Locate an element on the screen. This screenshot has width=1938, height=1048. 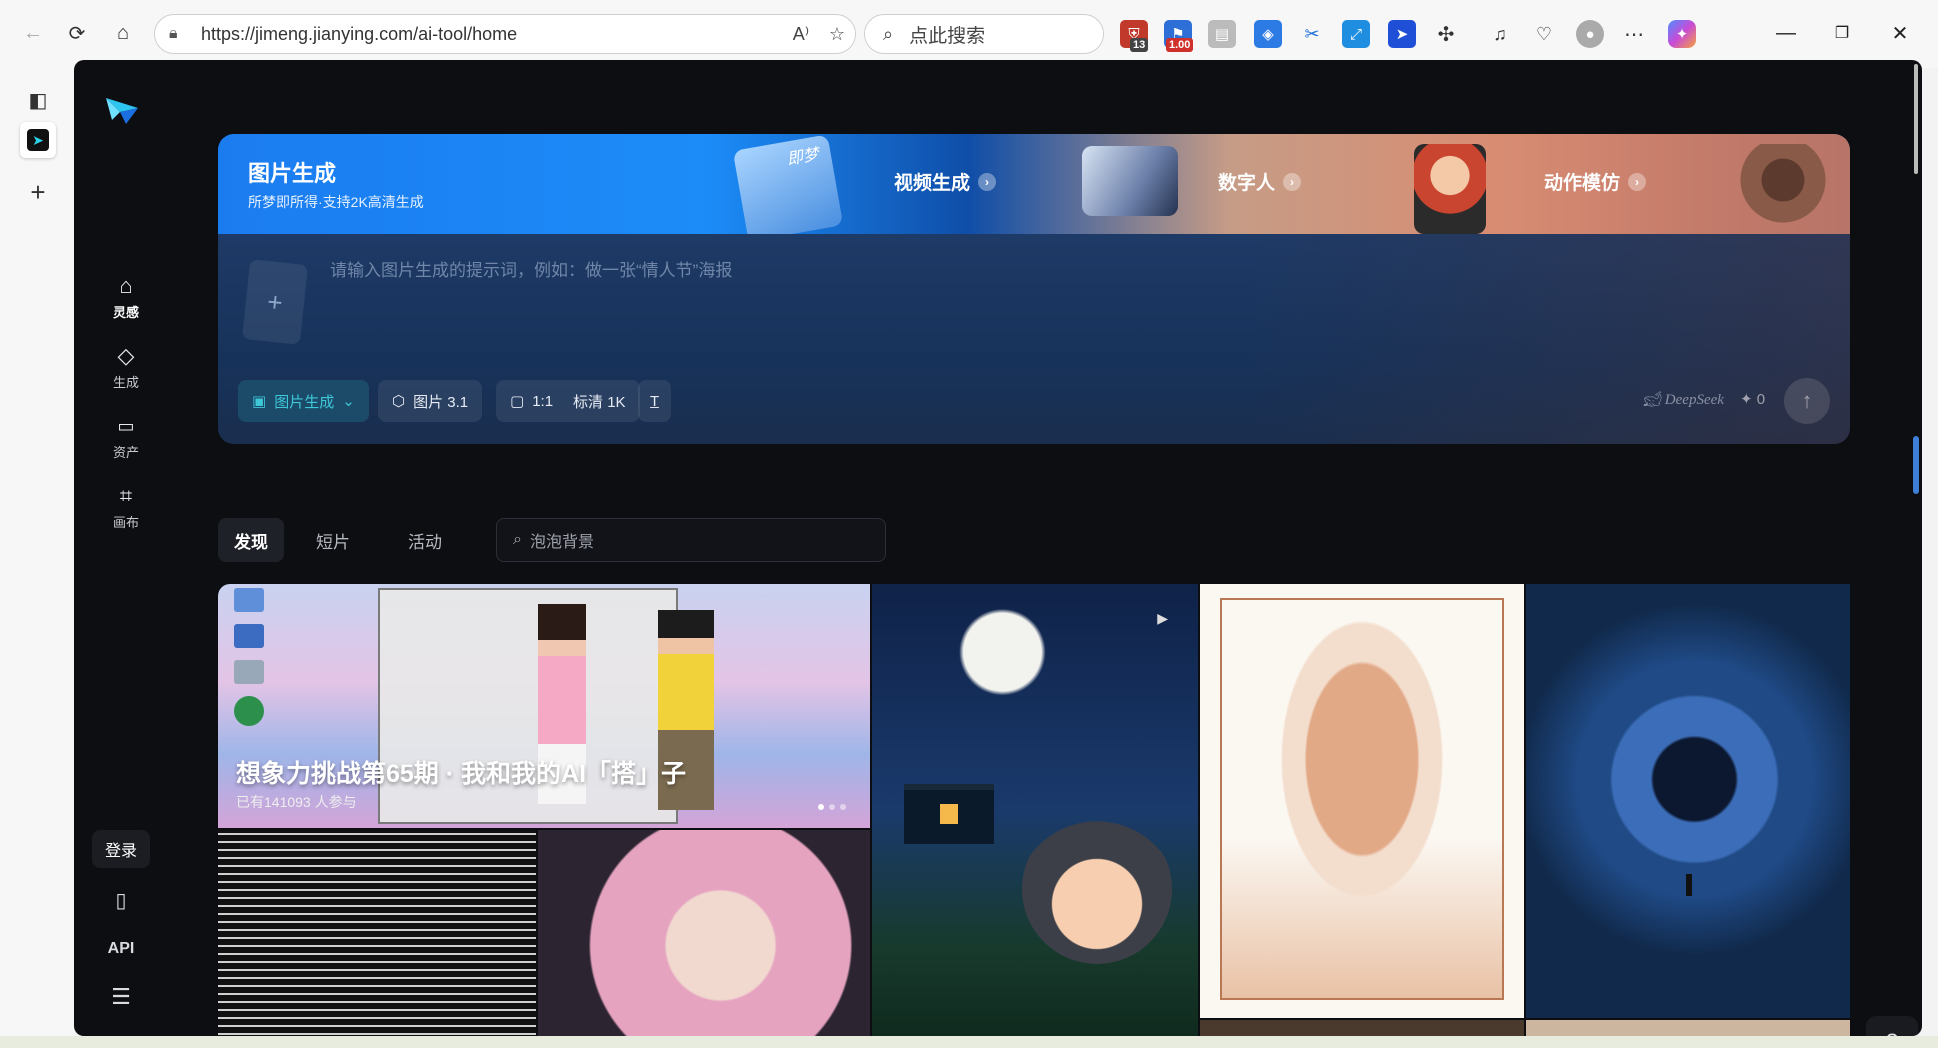
sidebar-item-generate: ◇ 生成 is located at coordinates (126, 366).